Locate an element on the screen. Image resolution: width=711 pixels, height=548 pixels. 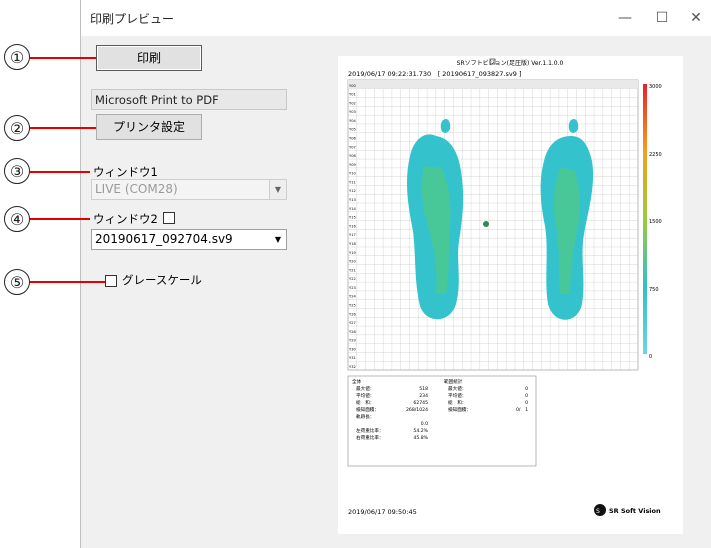
stats-left-value: 518 is located at coordinates (423, 389).